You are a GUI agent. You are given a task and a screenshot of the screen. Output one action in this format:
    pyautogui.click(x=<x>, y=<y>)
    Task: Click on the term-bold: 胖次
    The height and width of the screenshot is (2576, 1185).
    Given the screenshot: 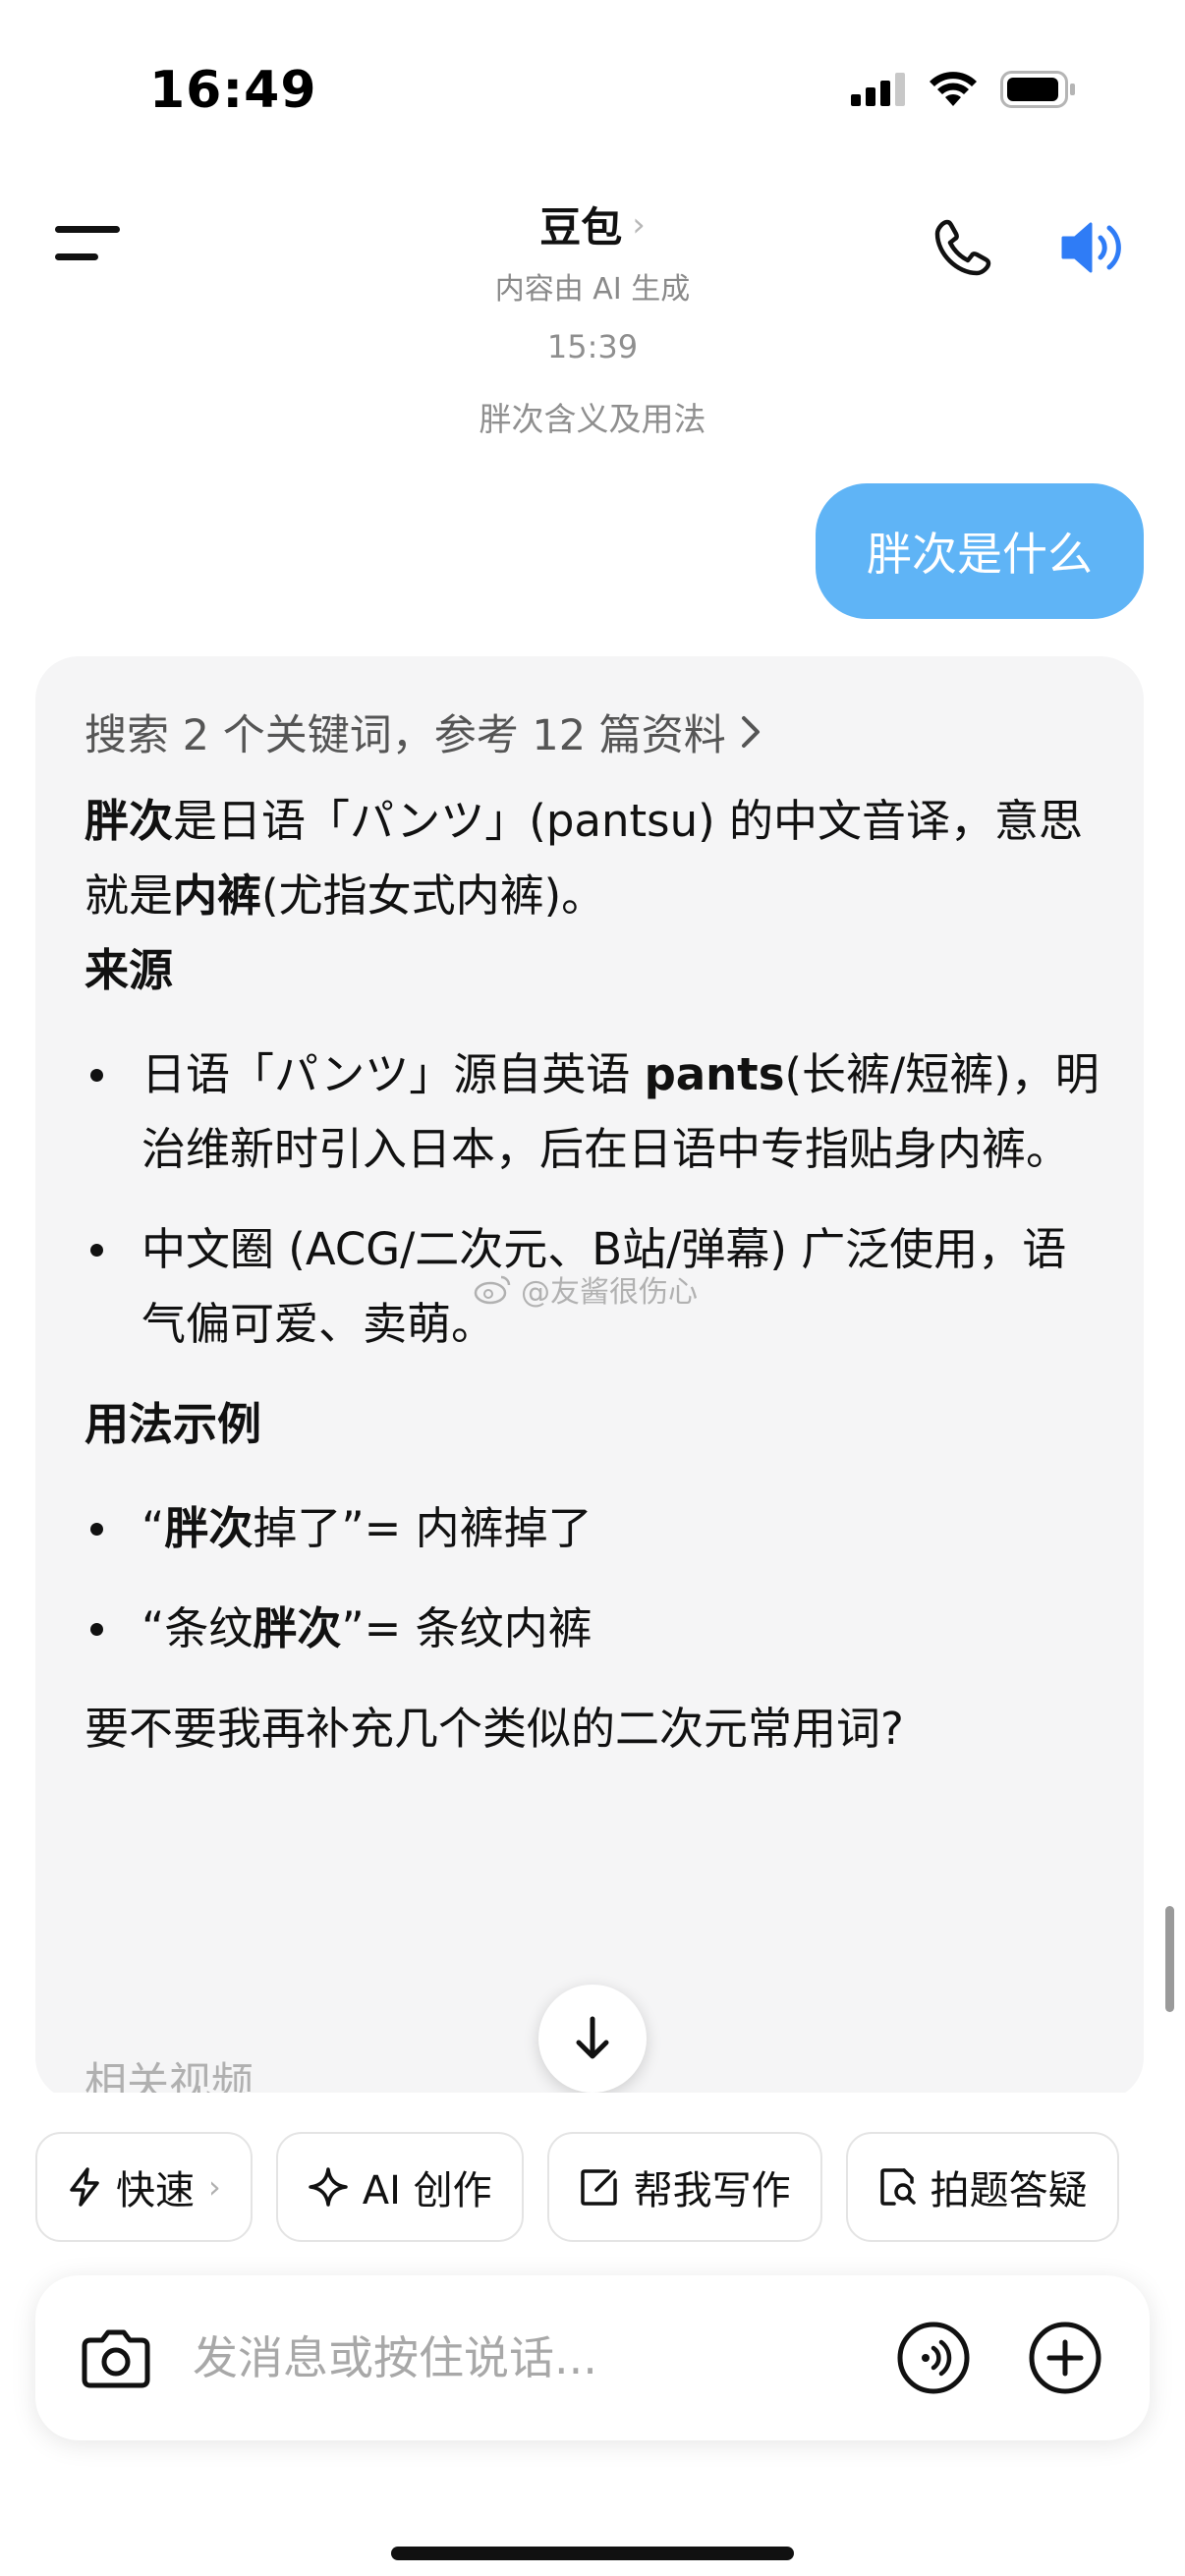 What is the action you would take?
    pyautogui.click(x=130, y=821)
    